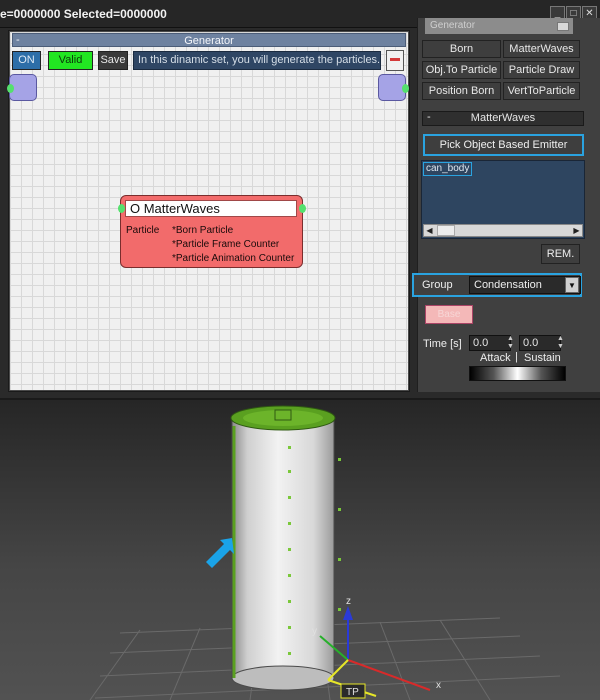 The height and width of the screenshot is (700, 600). Describe the element at coordinates (233, 258) in the screenshot. I see `node-item: *Particle Animation Counter` at that location.